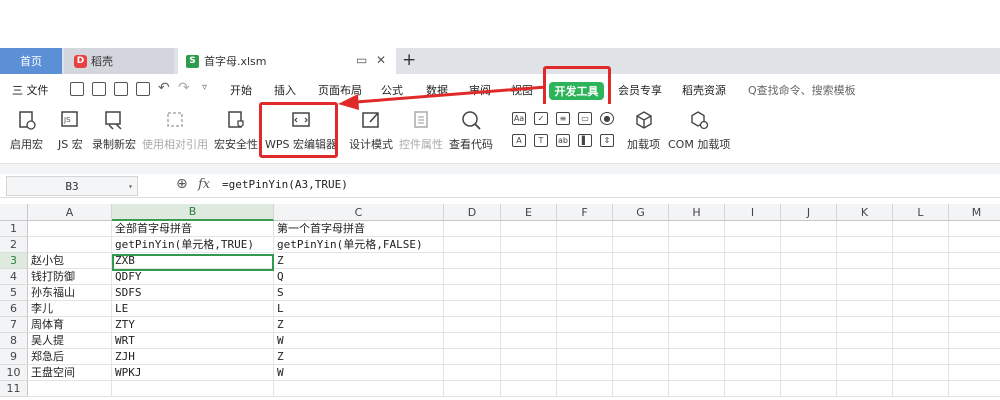  What do you see at coordinates (865, 245) in the screenshot?
I see `cell-k2` at bounding box center [865, 245].